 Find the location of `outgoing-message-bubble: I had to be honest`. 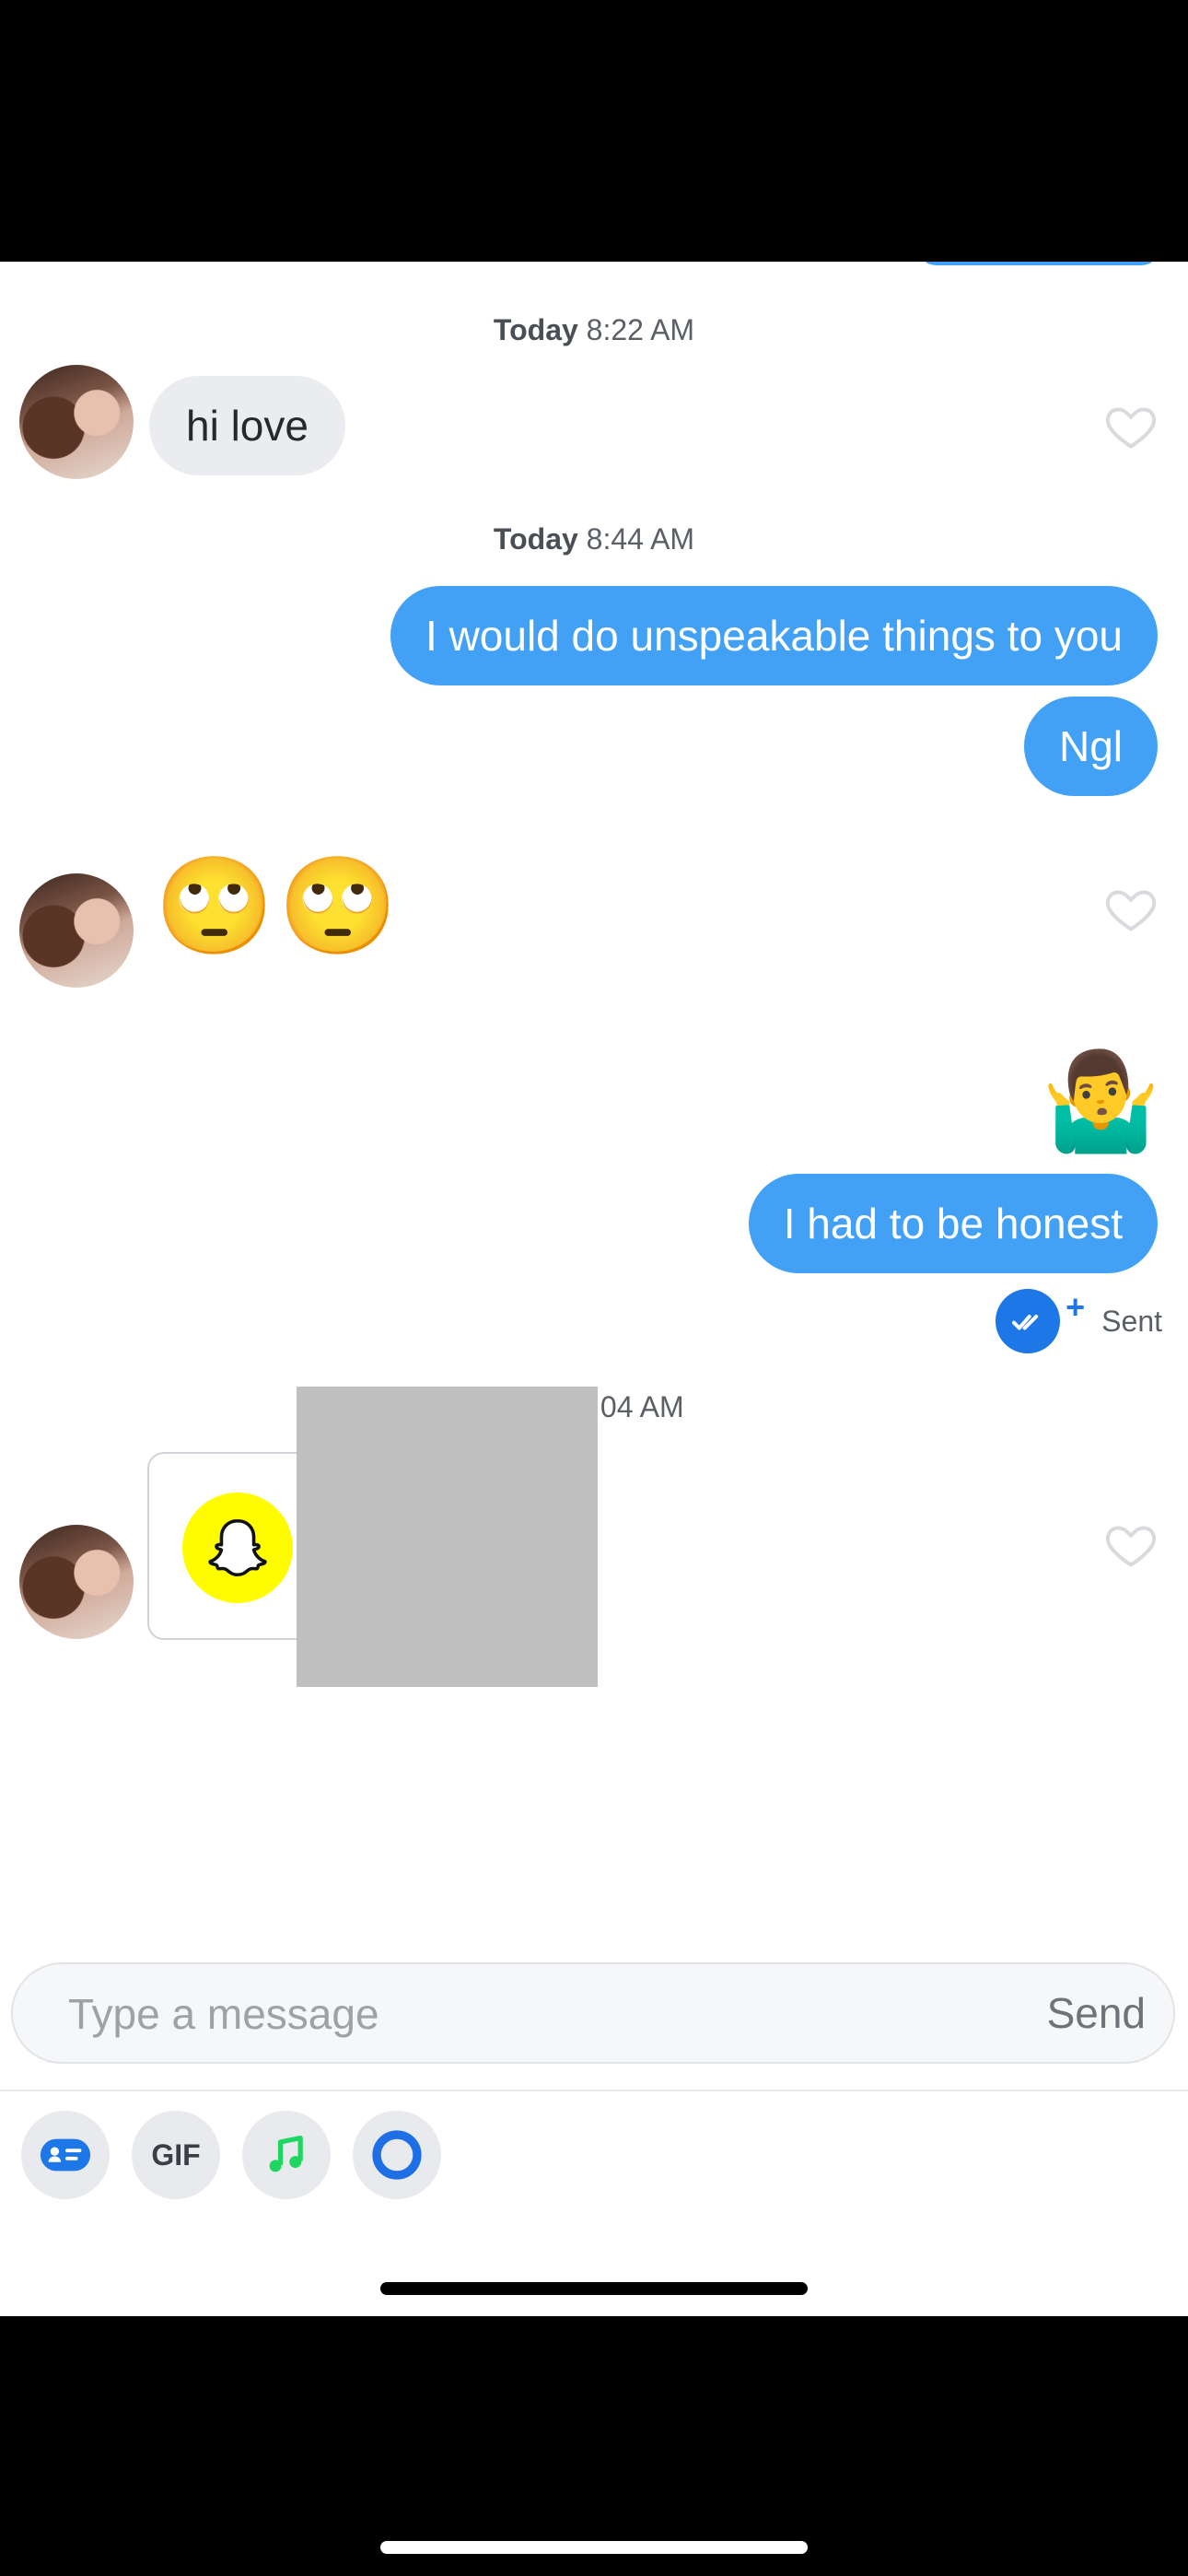

outgoing-message-bubble: I had to be honest is located at coordinates (953, 1223).